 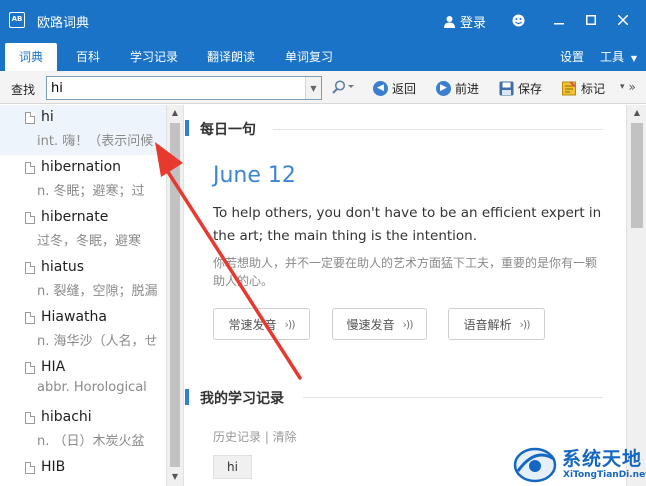 I want to click on speech-analysis-button: 语音解析 ›)), so click(x=496, y=324).